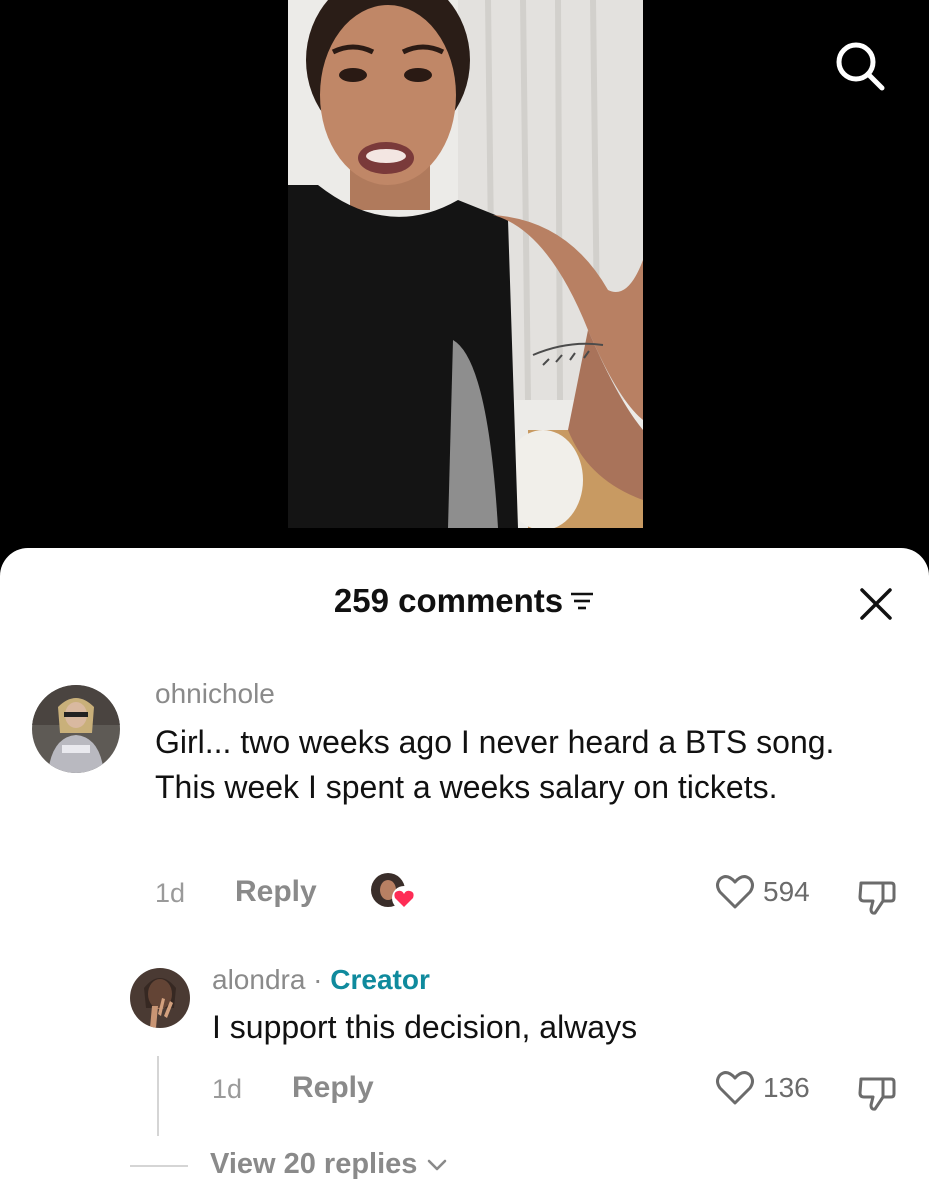 The height and width of the screenshot is (1200, 929). I want to click on creator-label: Creator, so click(380, 979).